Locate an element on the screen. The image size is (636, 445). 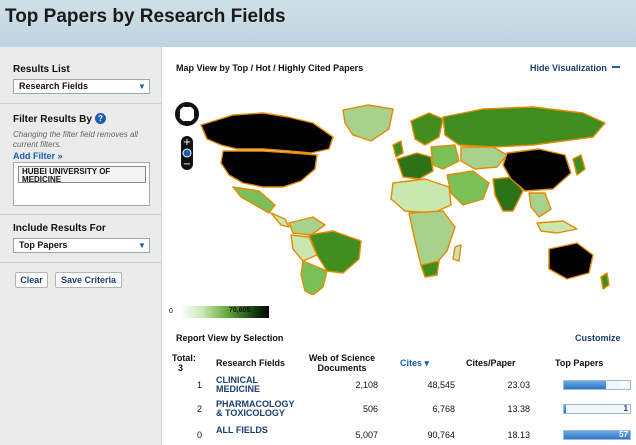
filter-item: HUBEI UNIVERSITY OF MEDICINE is located at coordinates (82, 175).